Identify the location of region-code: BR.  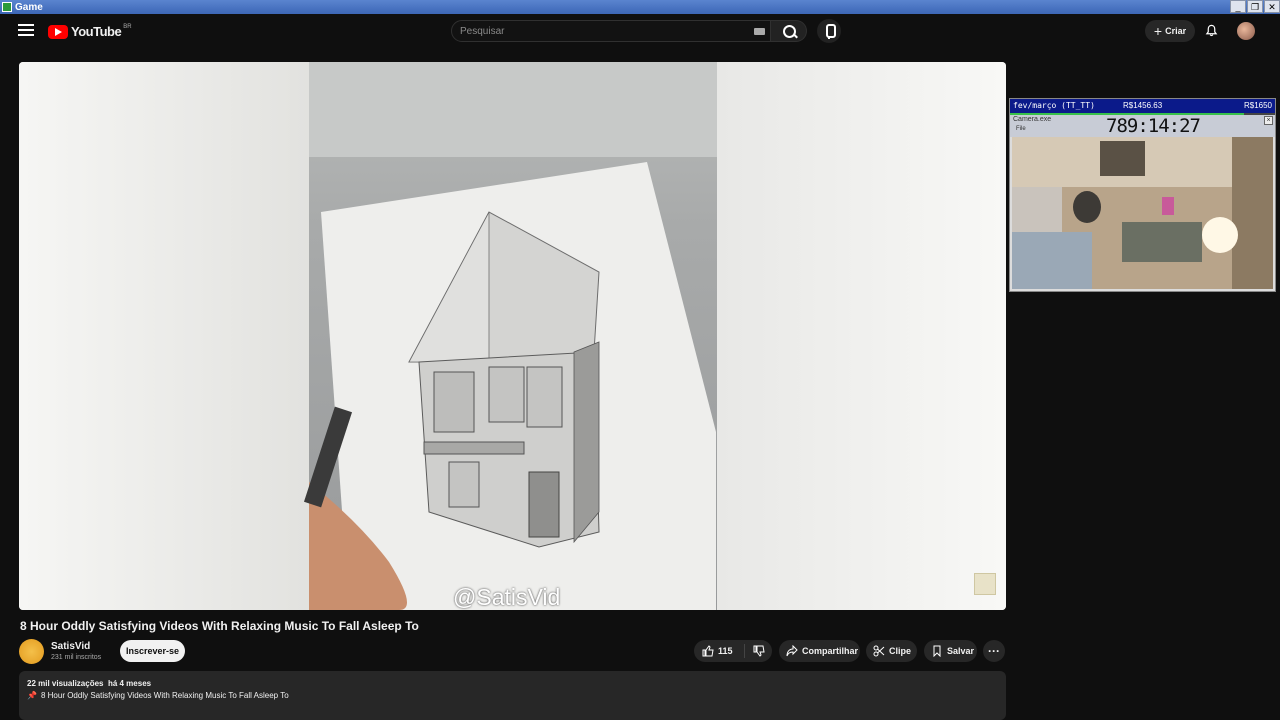
(127, 26).